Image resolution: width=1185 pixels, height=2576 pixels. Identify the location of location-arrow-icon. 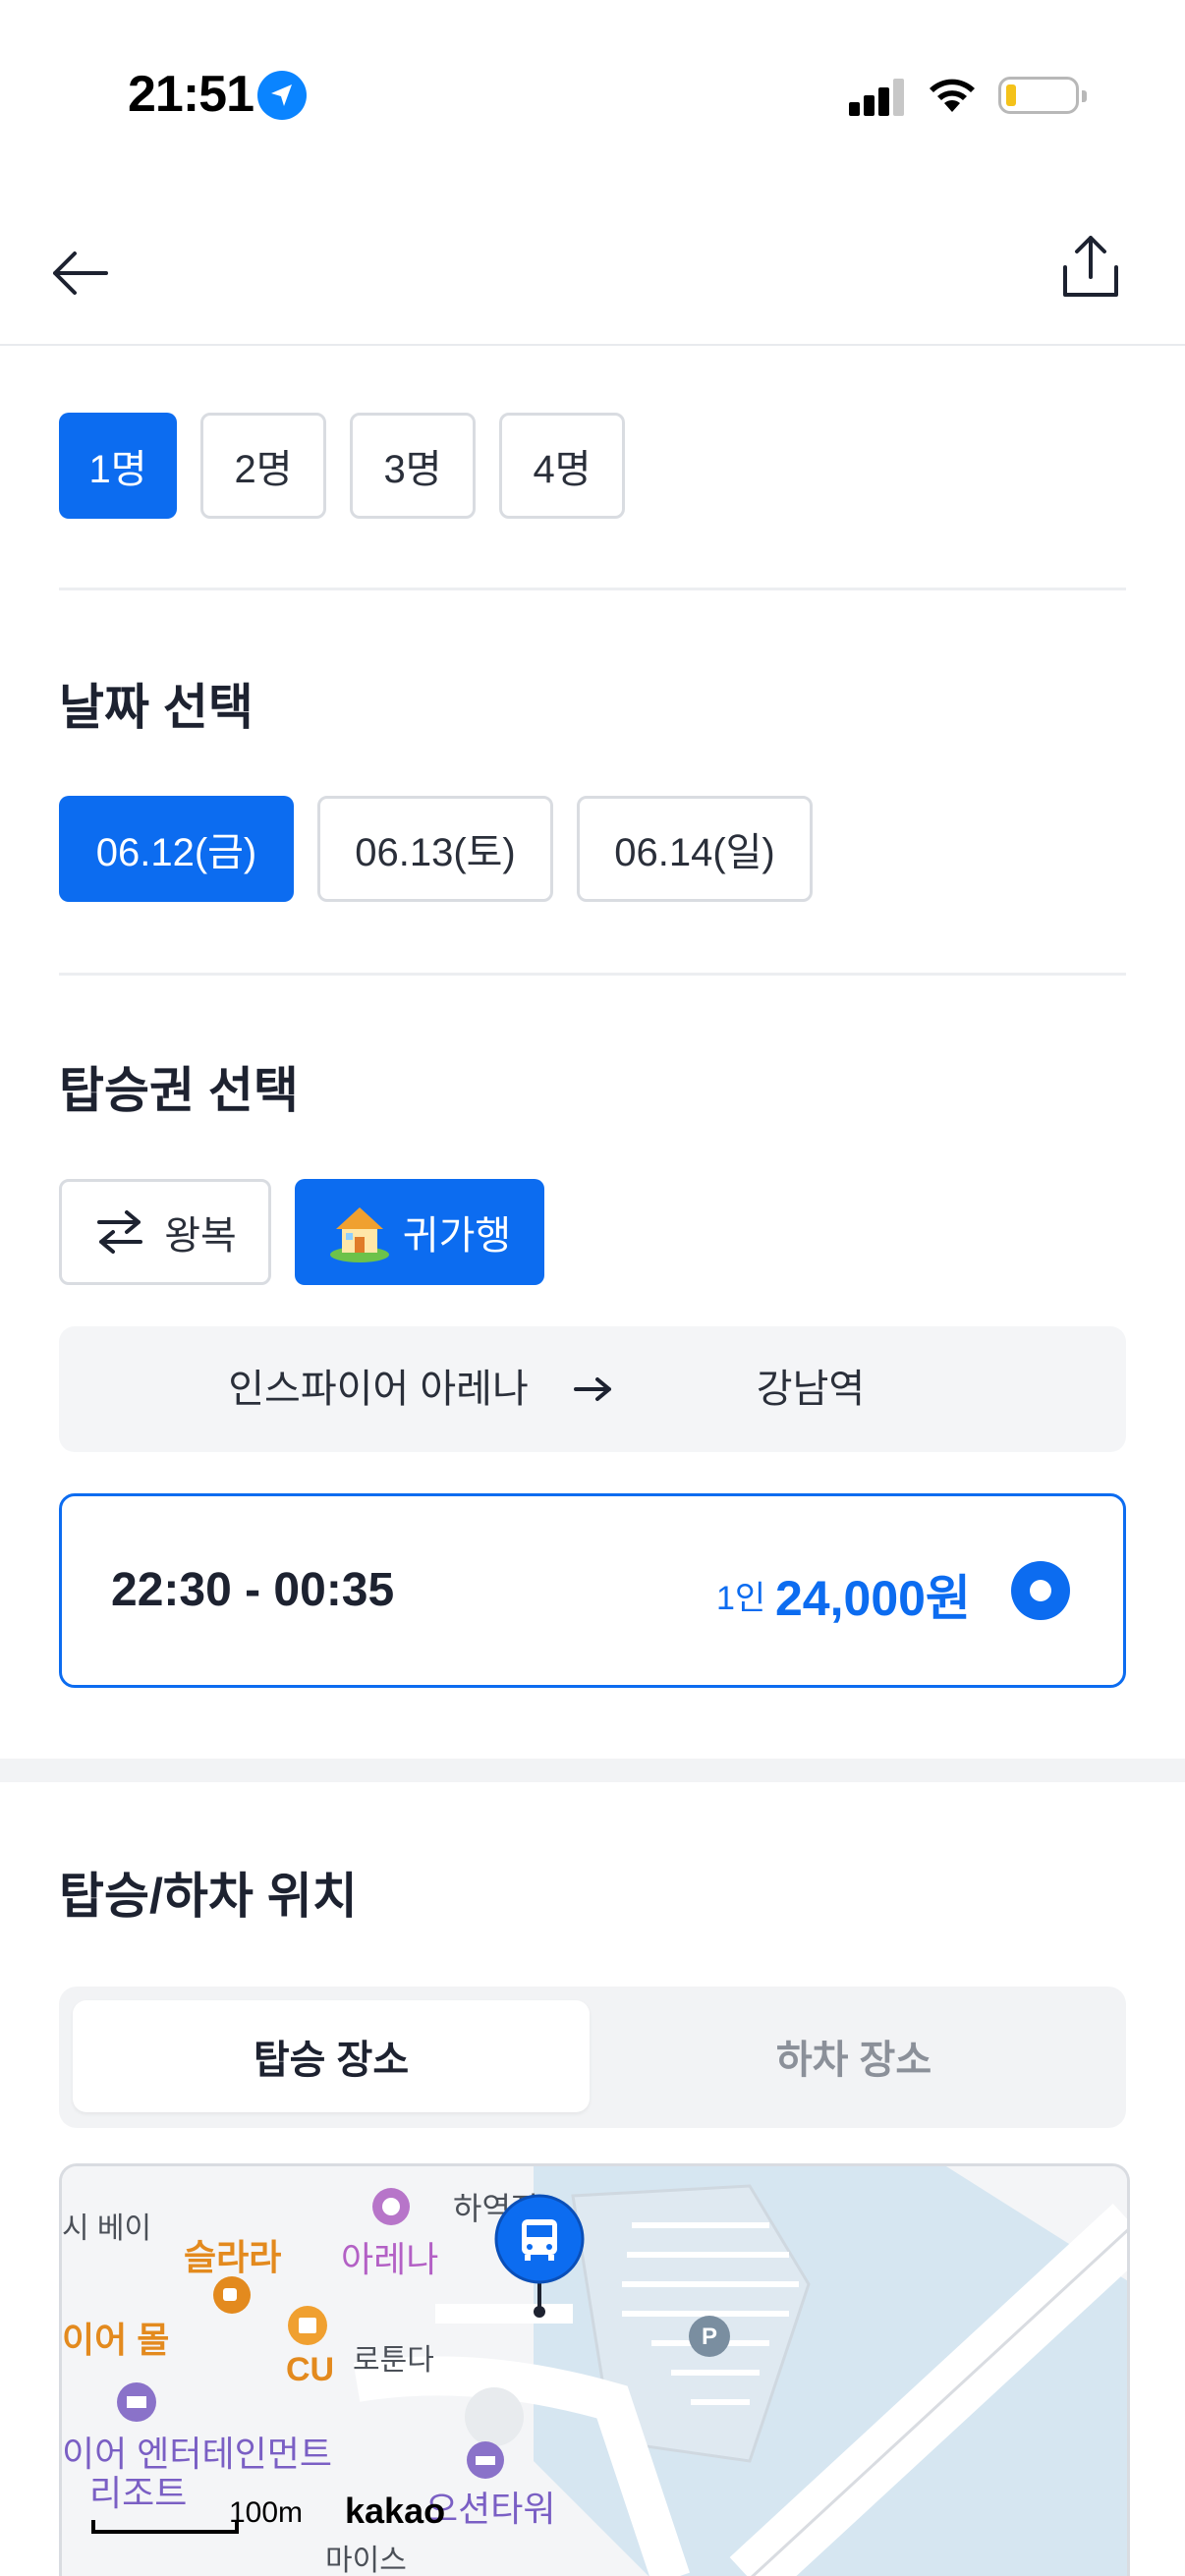
(282, 95).